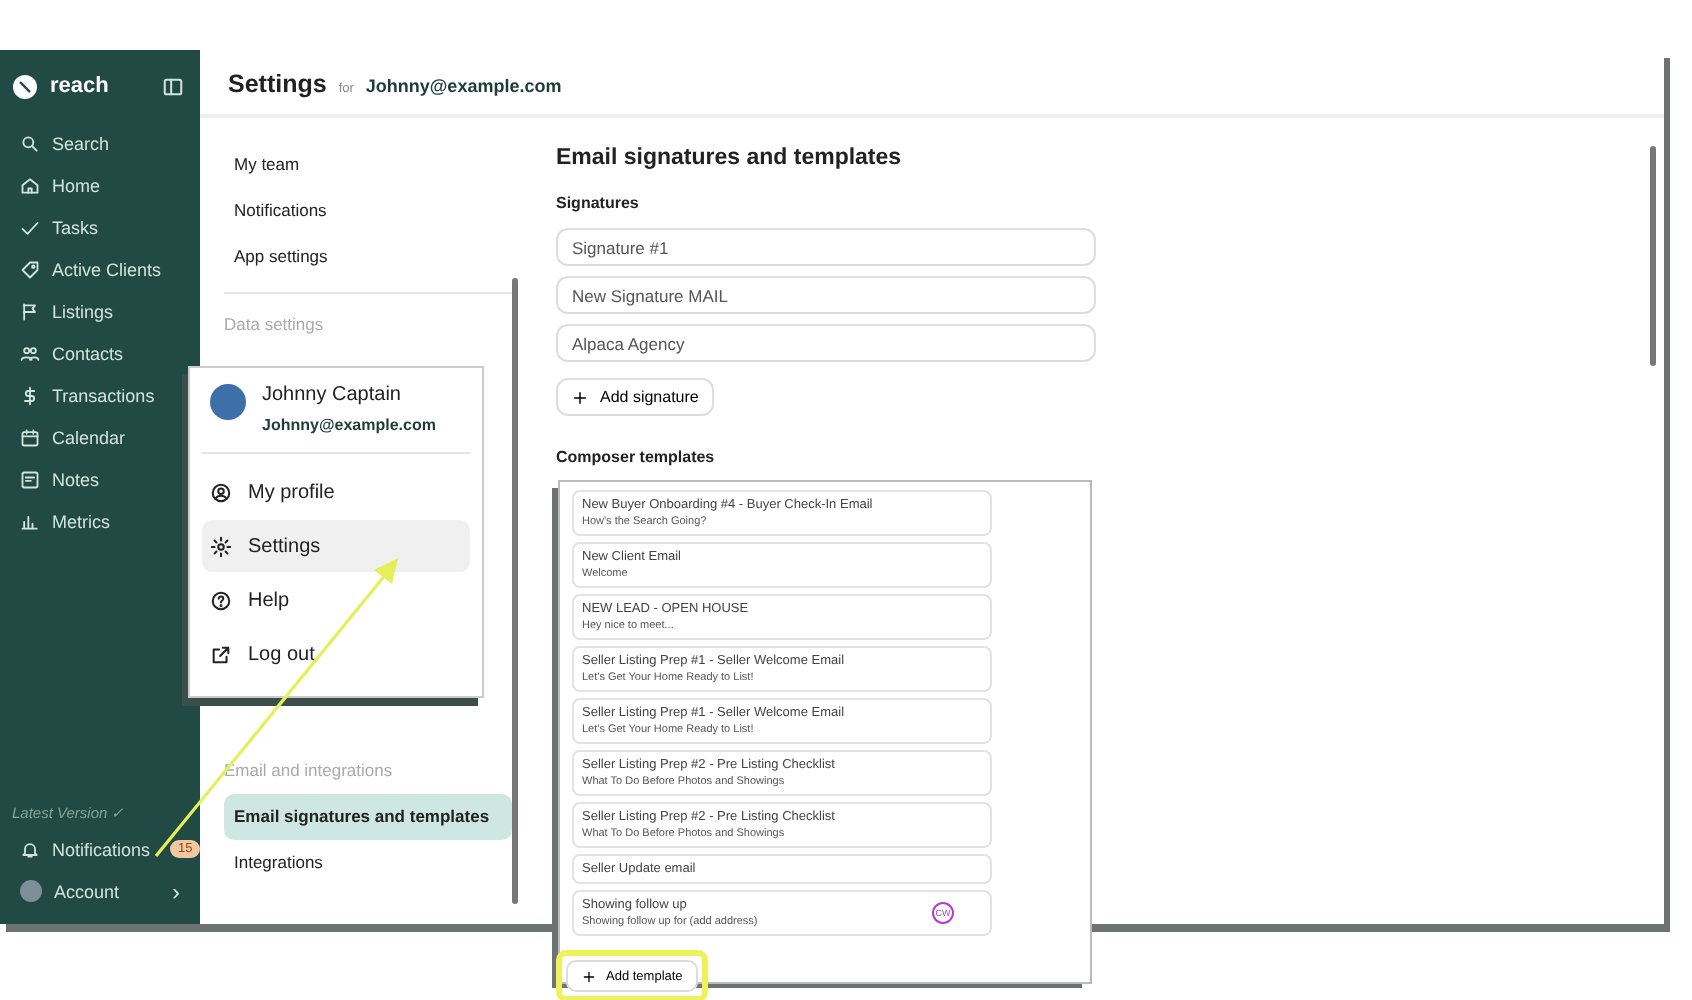 The image size is (1692, 1000). Describe the element at coordinates (176, 891) in the screenshot. I see `chevron-icon: ›` at that location.